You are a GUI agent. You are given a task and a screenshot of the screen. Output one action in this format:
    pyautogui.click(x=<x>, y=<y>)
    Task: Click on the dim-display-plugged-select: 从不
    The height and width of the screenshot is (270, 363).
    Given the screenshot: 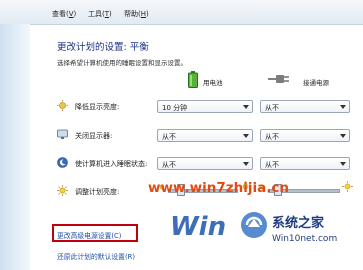 What is the action you would take?
    pyautogui.click(x=305, y=106)
    